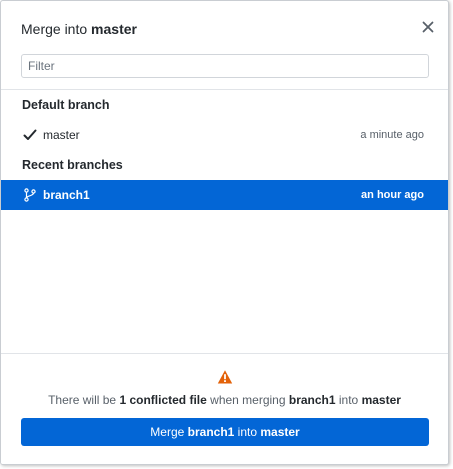 This screenshot has height=469, width=453. Describe the element at coordinates (224, 135) in the screenshot. I see `branch-item-master: master a minute ago` at that location.